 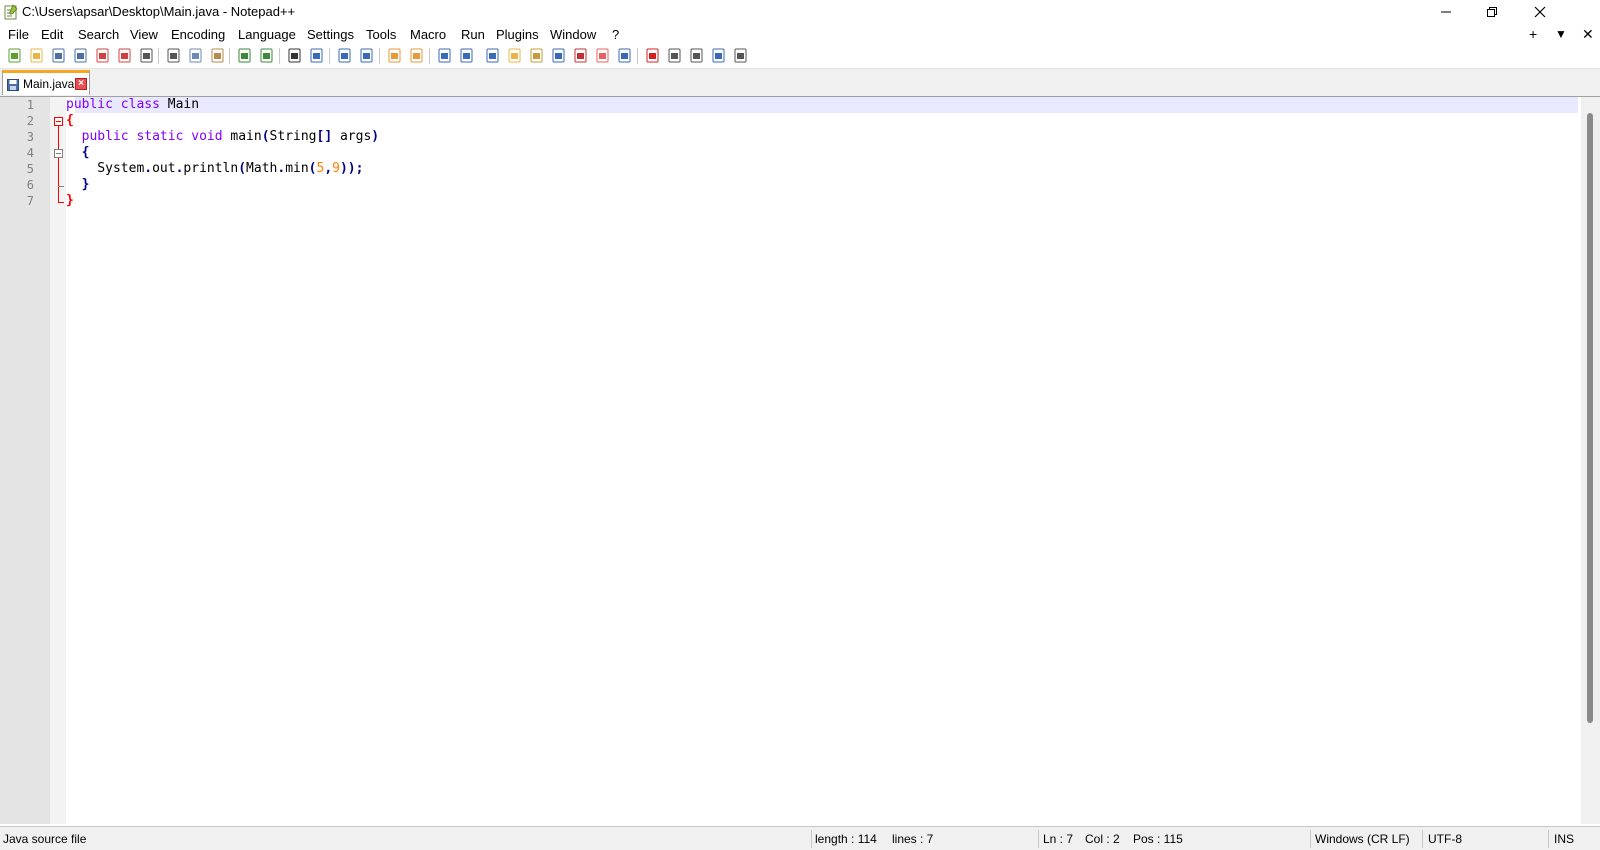 I want to click on menu-plugins: Plugins, so click(x=517, y=34).